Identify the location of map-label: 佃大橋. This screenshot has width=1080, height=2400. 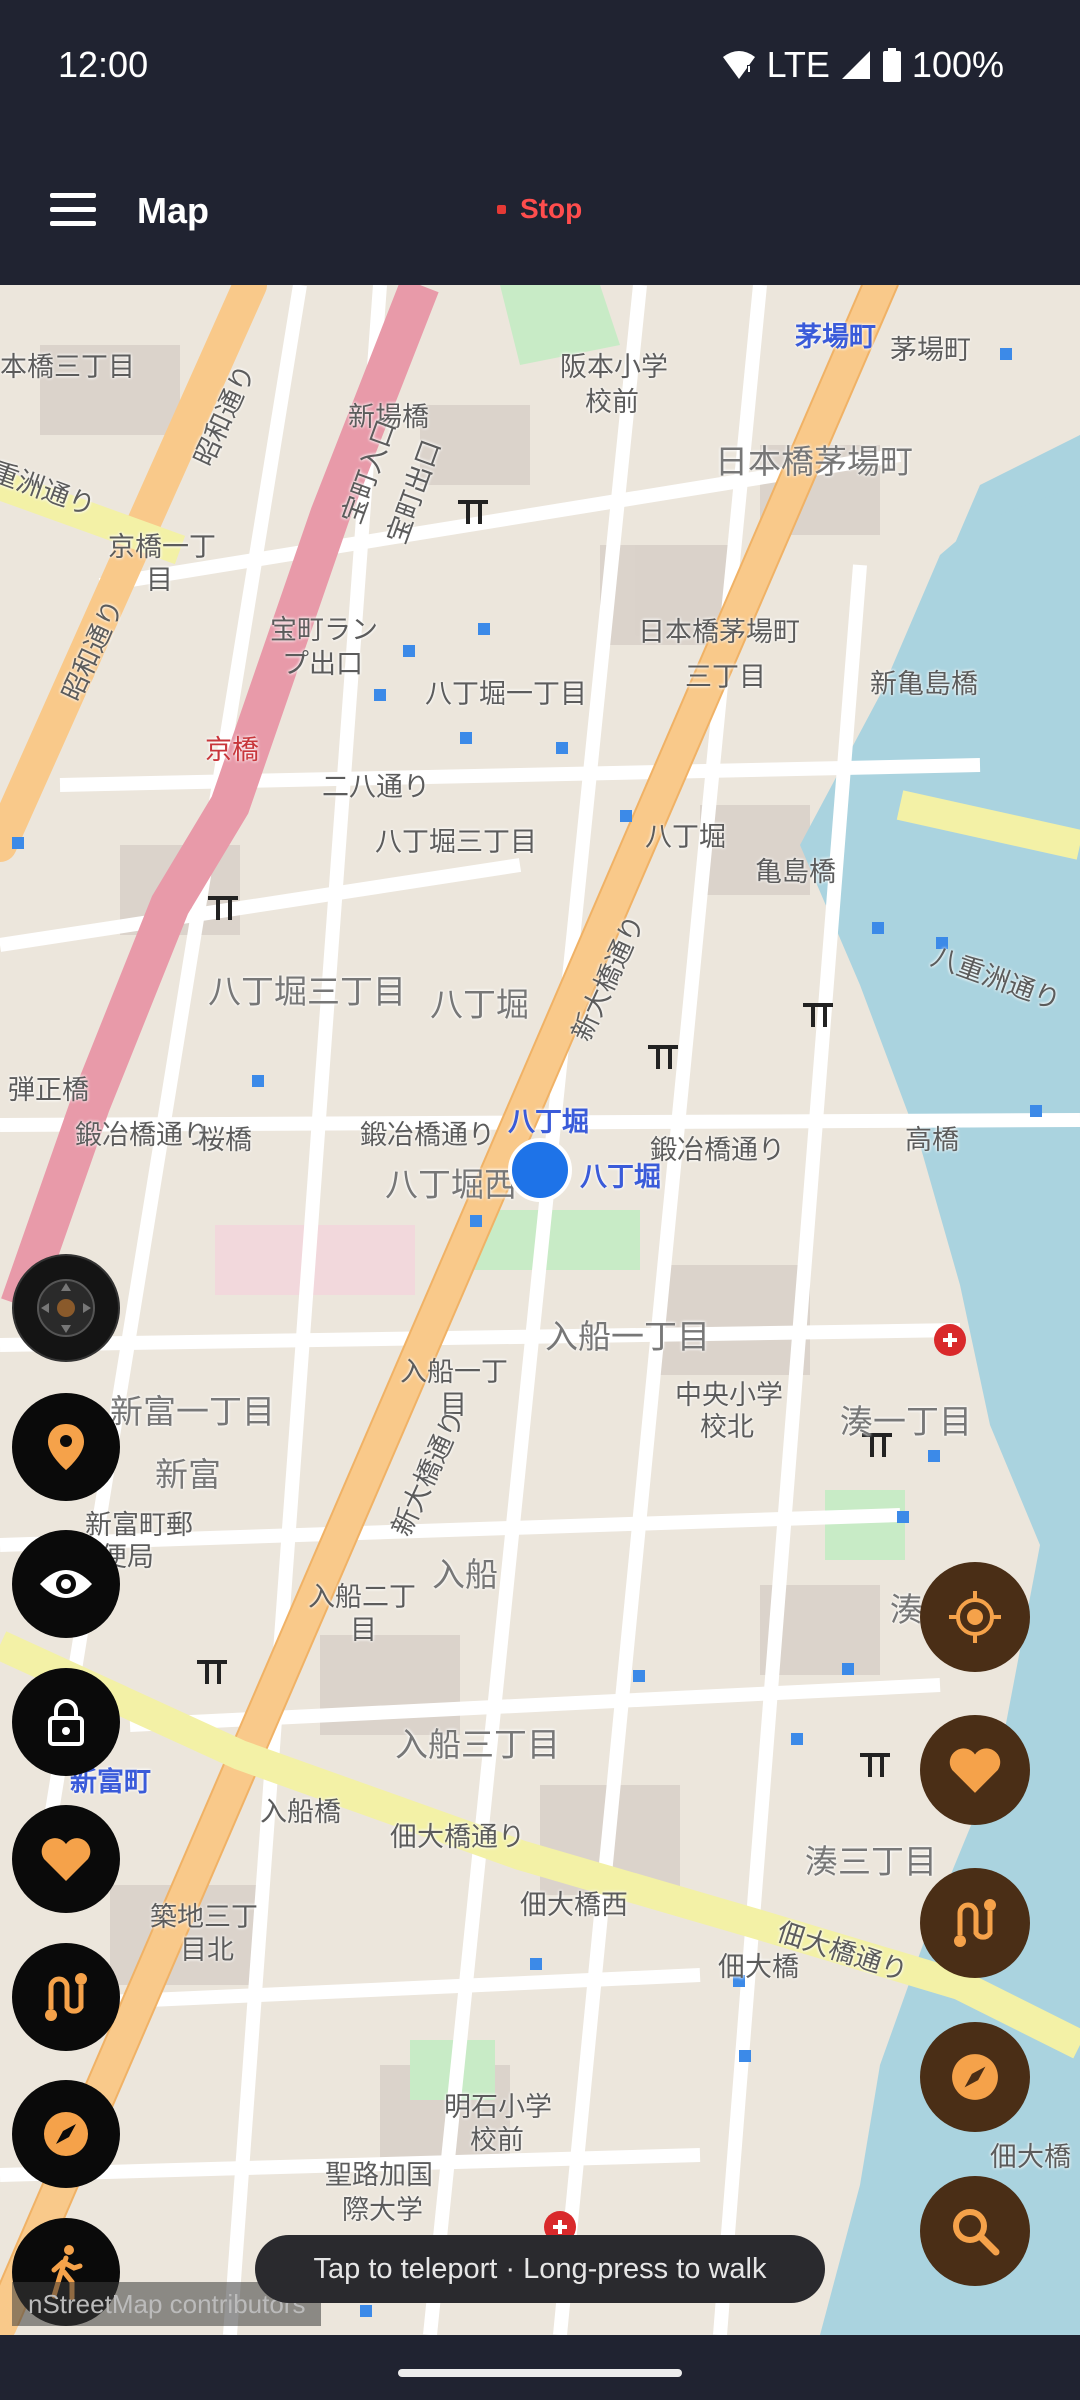
(1030, 2157).